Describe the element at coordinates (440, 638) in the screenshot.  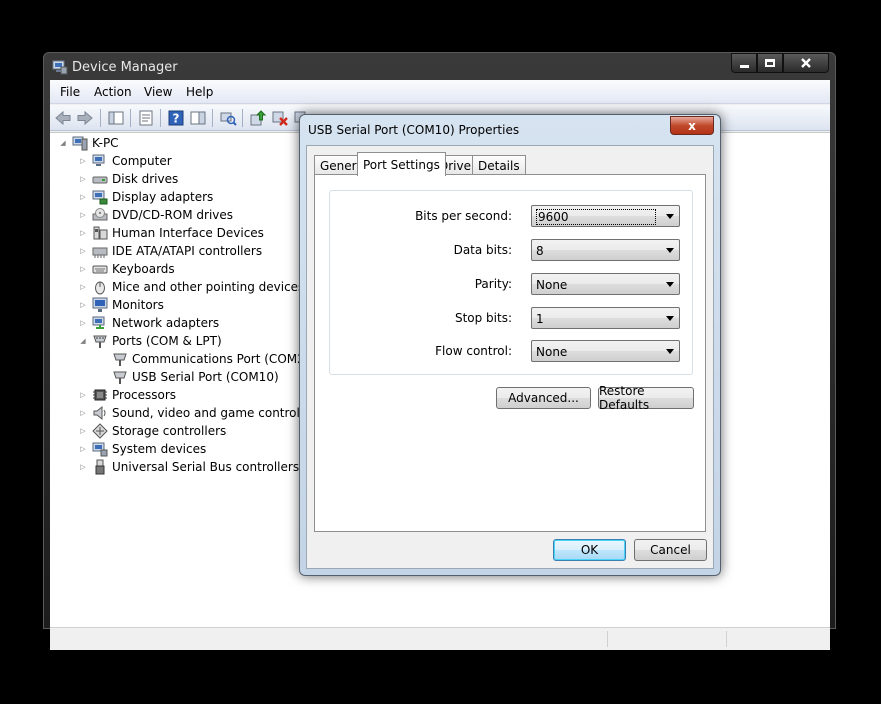
I see `status-bar` at that location.